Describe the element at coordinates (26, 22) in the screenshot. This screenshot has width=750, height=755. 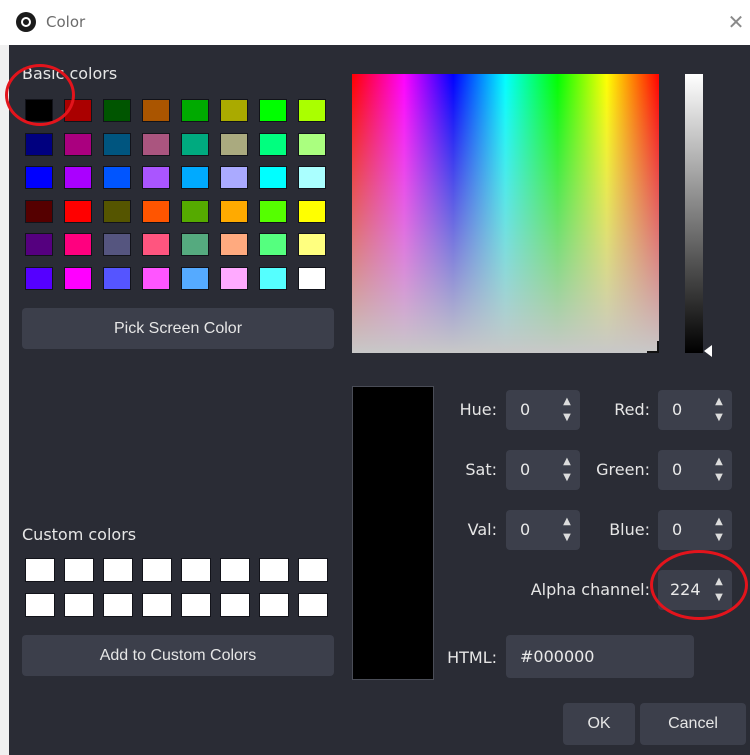
I see `obs-logo-icon` at that location.